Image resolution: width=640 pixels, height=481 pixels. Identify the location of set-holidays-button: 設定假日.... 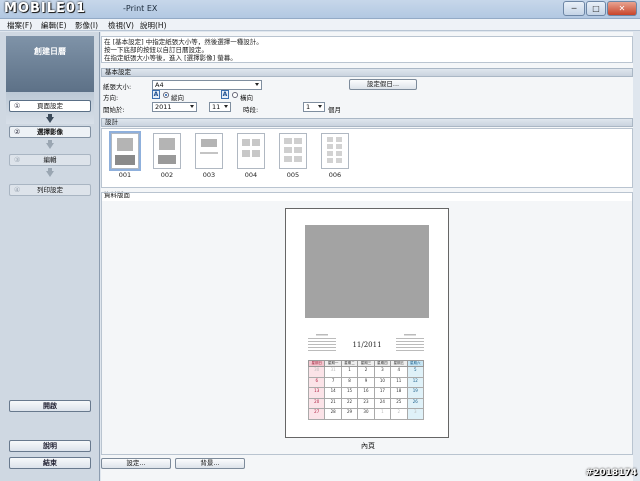
(383, 84).